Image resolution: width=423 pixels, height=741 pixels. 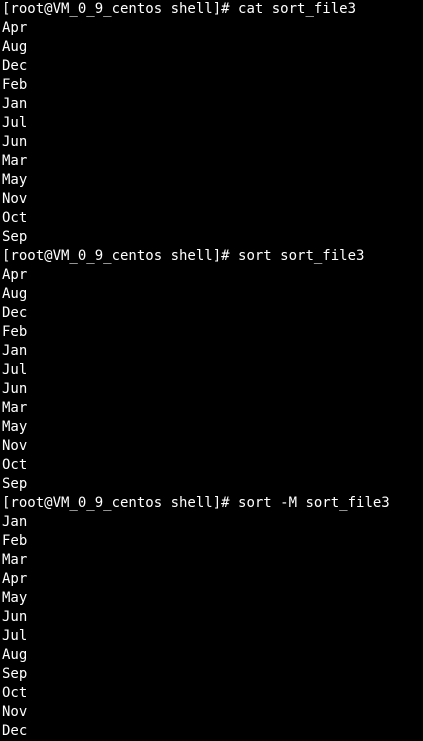 I want to click on command-text: sort -M sort_file3, so click(x=314, y=503).